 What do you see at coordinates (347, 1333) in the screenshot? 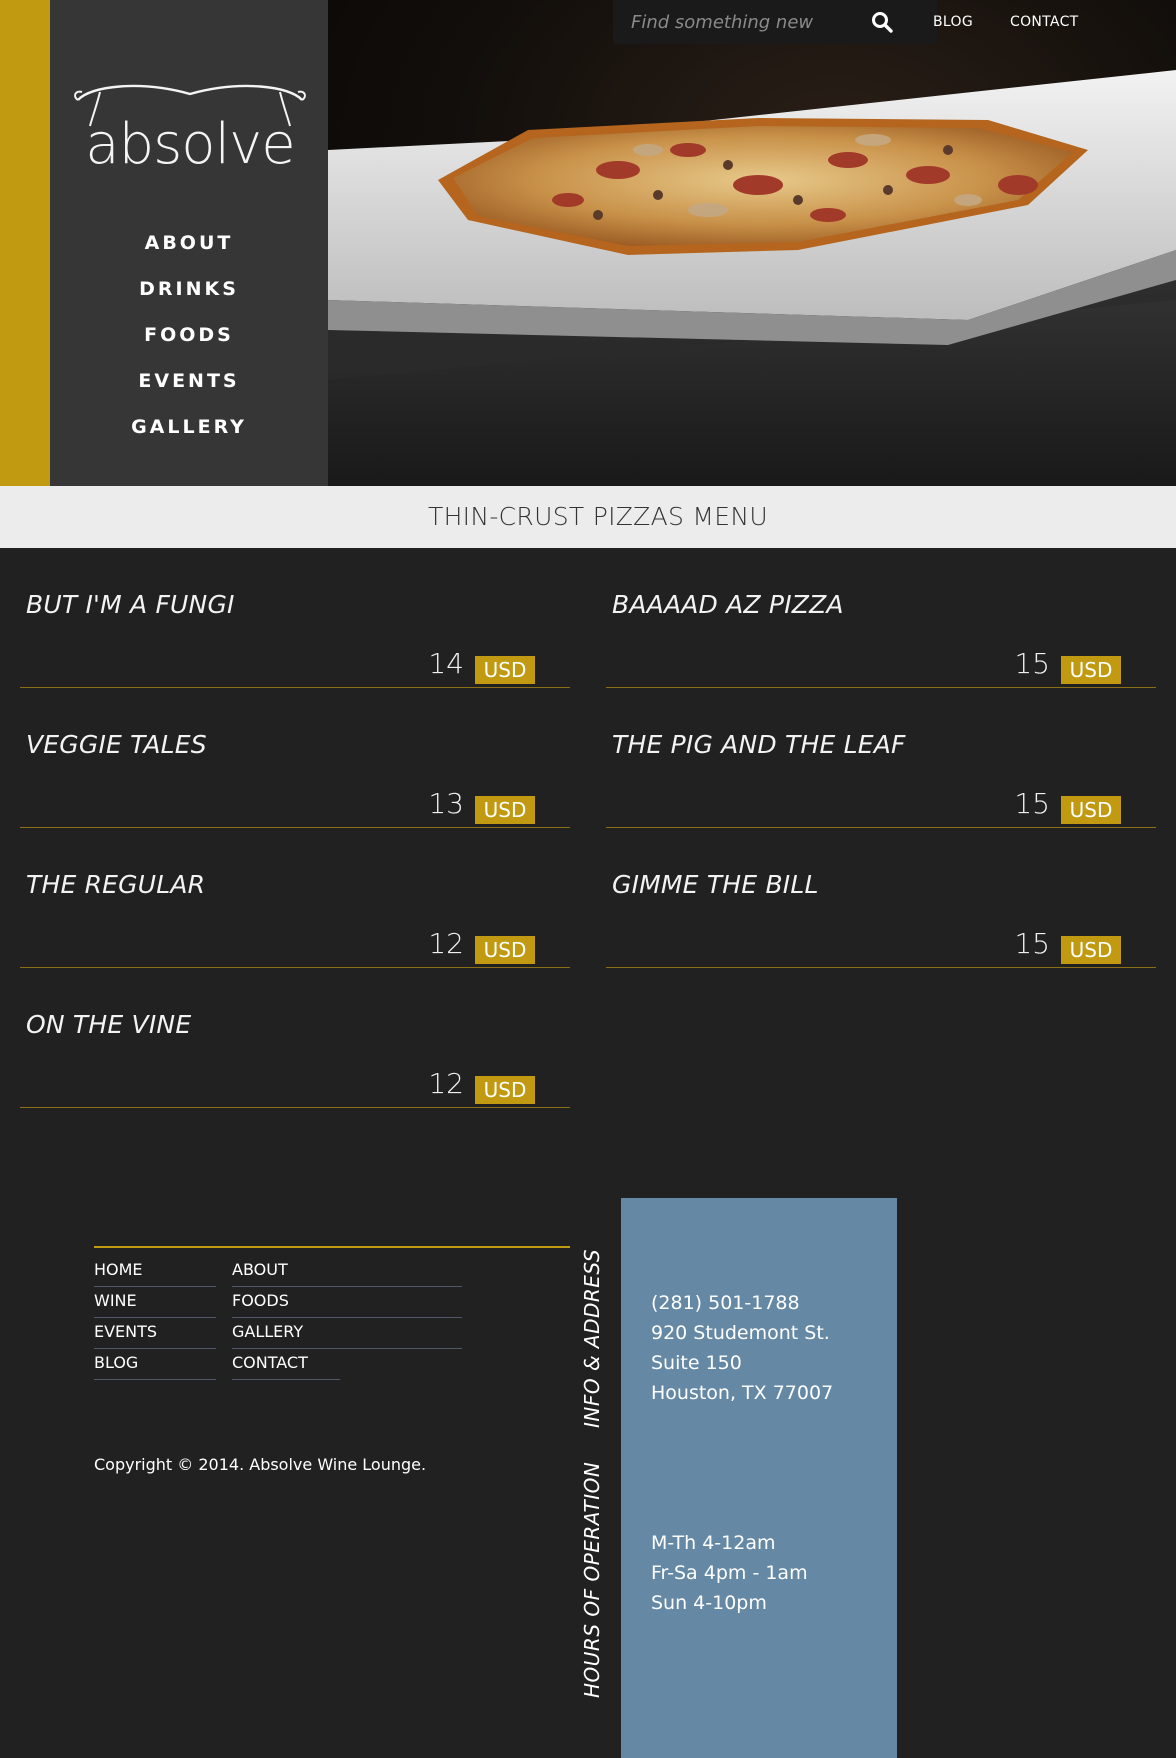
I see `footer-link-gallery: GALLERY` at bounding box center [347, 1333].